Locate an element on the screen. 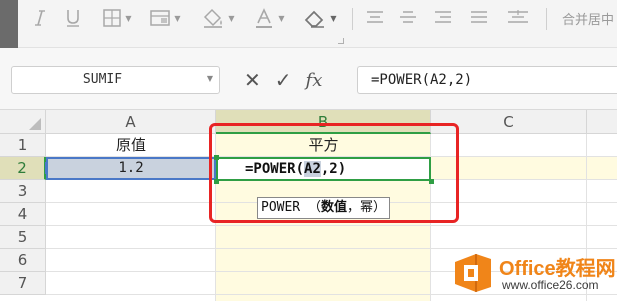 This screenshot has height=301, width=617. font-color-button: ▼ is located at coordinates (269, 18).